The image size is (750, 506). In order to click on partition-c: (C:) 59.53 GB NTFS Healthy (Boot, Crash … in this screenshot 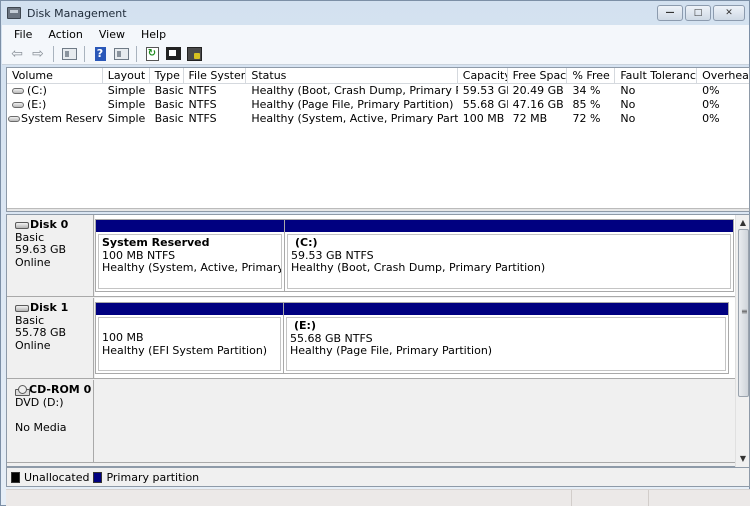, I will do `click(509, 255)`.